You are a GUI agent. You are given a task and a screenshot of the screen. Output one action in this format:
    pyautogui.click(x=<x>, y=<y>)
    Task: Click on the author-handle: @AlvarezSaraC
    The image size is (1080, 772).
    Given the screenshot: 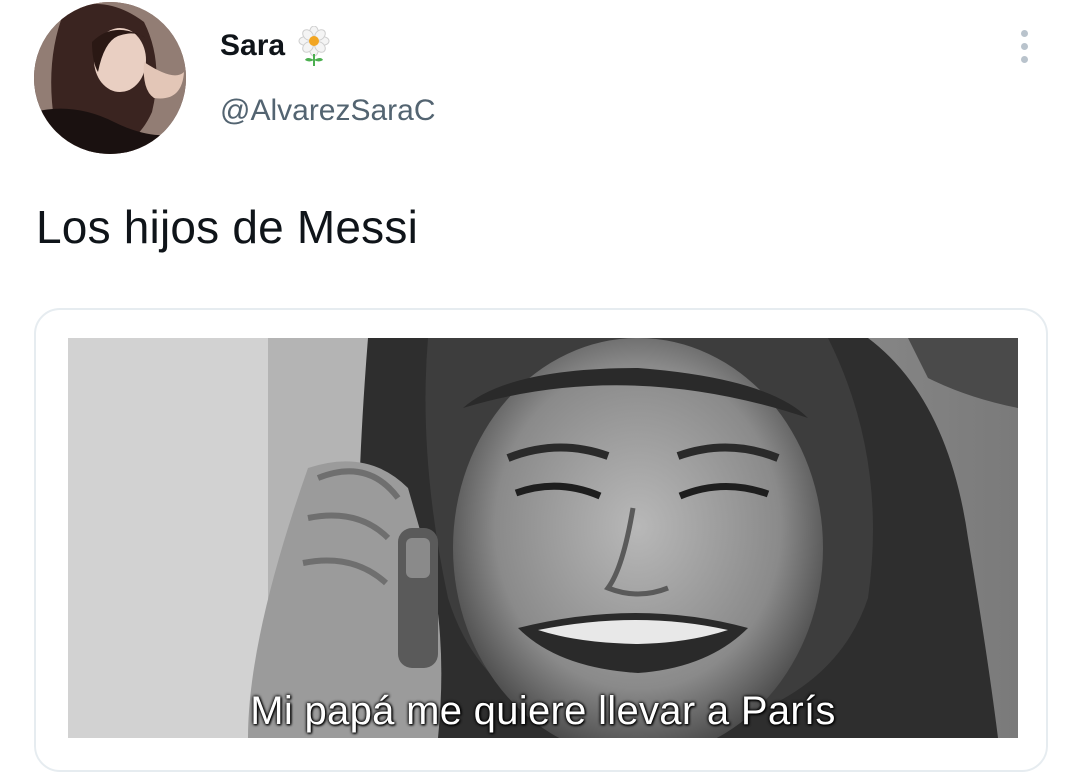 What is the action you would take?
    pyautogui.click(x=328, y=111)
    